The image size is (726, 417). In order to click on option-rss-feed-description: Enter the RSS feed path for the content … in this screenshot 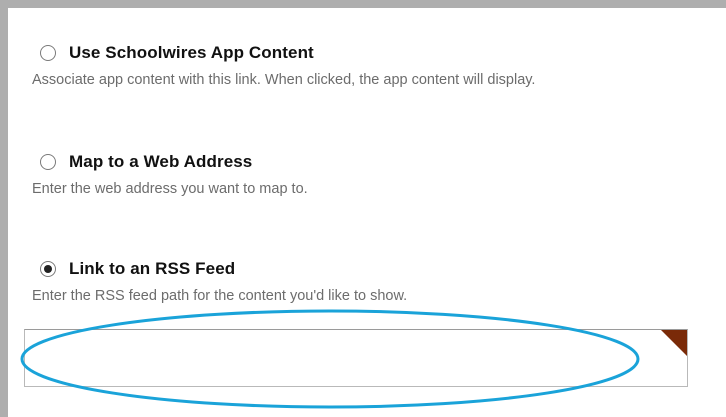, I will do `click(220, 296)`.